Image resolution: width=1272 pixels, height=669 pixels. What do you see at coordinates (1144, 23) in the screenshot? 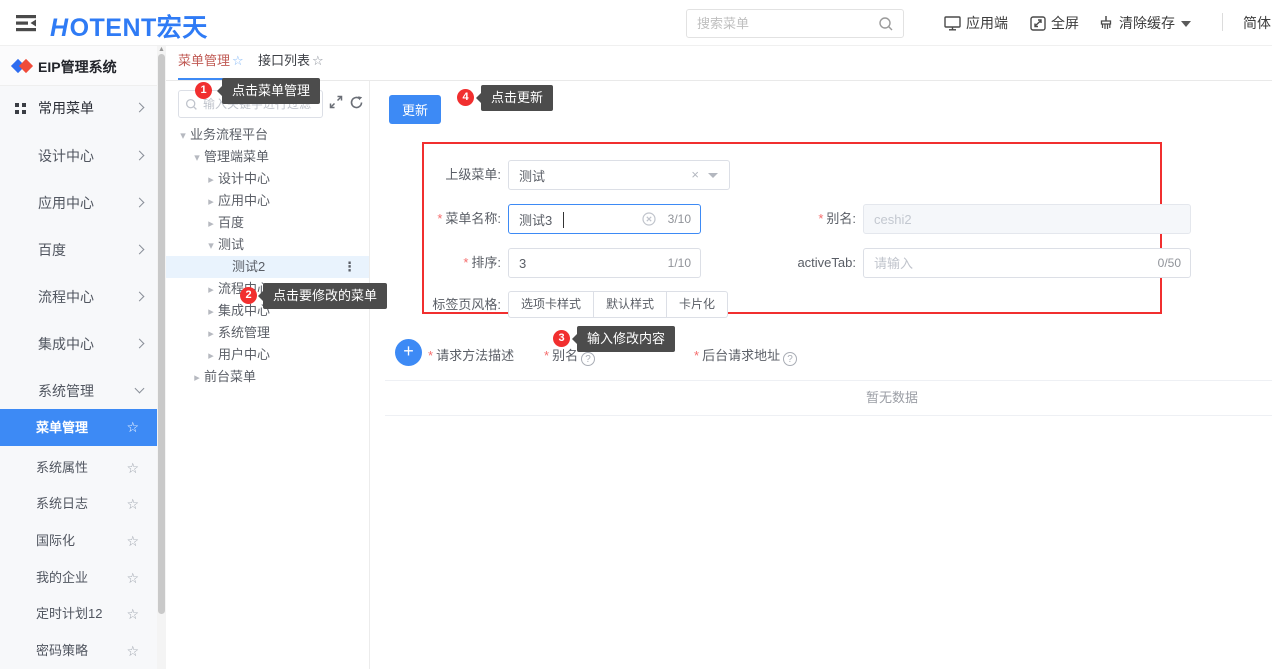
I see `clear-cache-button: 清除缓存` at bounding box center [1144, 23].